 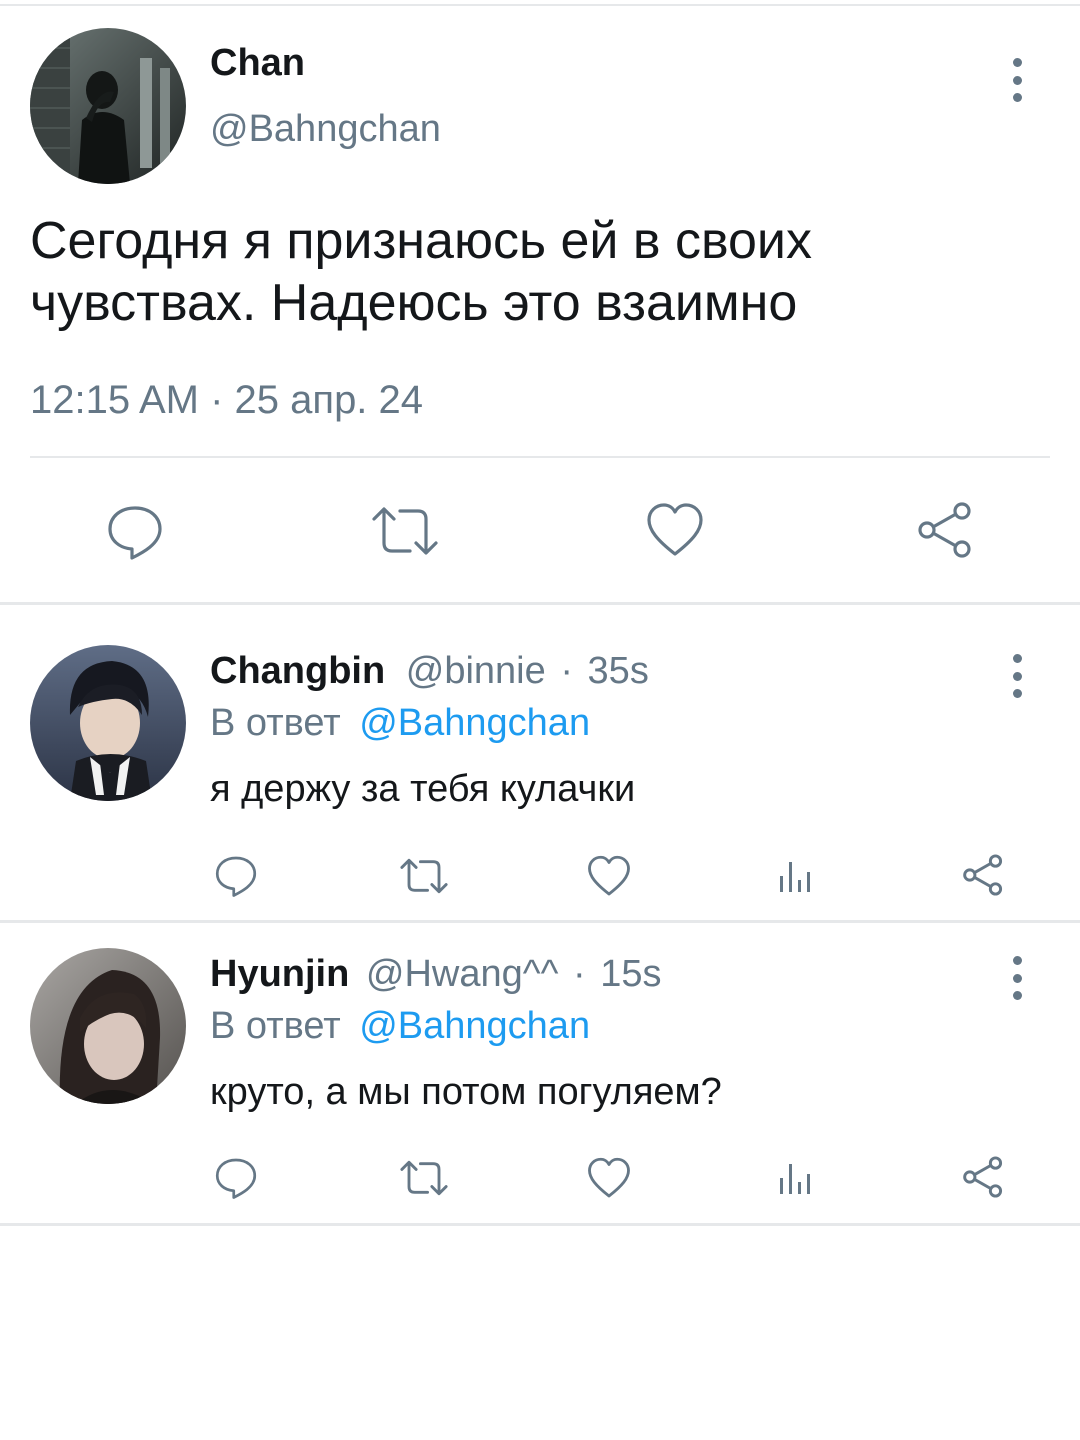 What do you see at coordinates (227, 400) in the screenshot?
I see `tweet-timestamp: 12:15 AM · 25 апр. 24` at bounding box center [227, 400].